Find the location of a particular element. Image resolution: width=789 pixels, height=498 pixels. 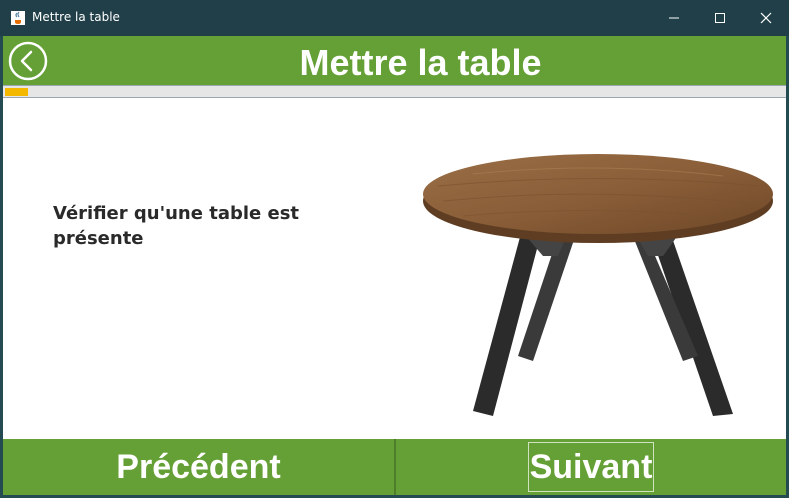

maximize-icon is located at coordinates (720, 18).